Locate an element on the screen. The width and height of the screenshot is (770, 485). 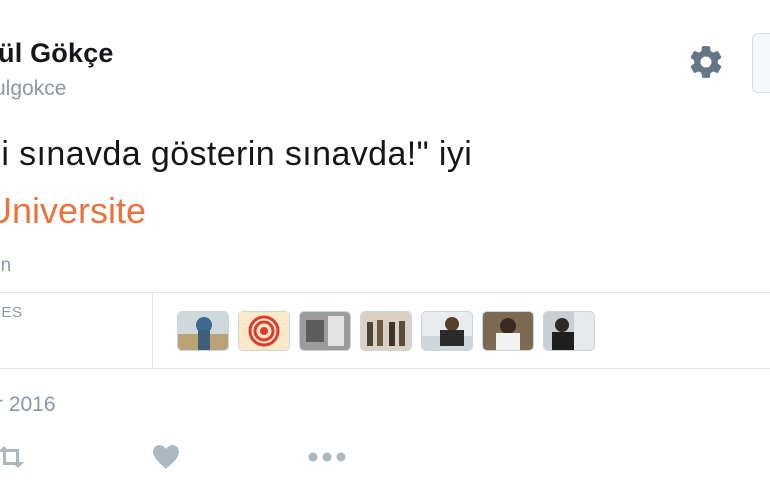
likes-label: IKES is located at coordinates (11, 312).